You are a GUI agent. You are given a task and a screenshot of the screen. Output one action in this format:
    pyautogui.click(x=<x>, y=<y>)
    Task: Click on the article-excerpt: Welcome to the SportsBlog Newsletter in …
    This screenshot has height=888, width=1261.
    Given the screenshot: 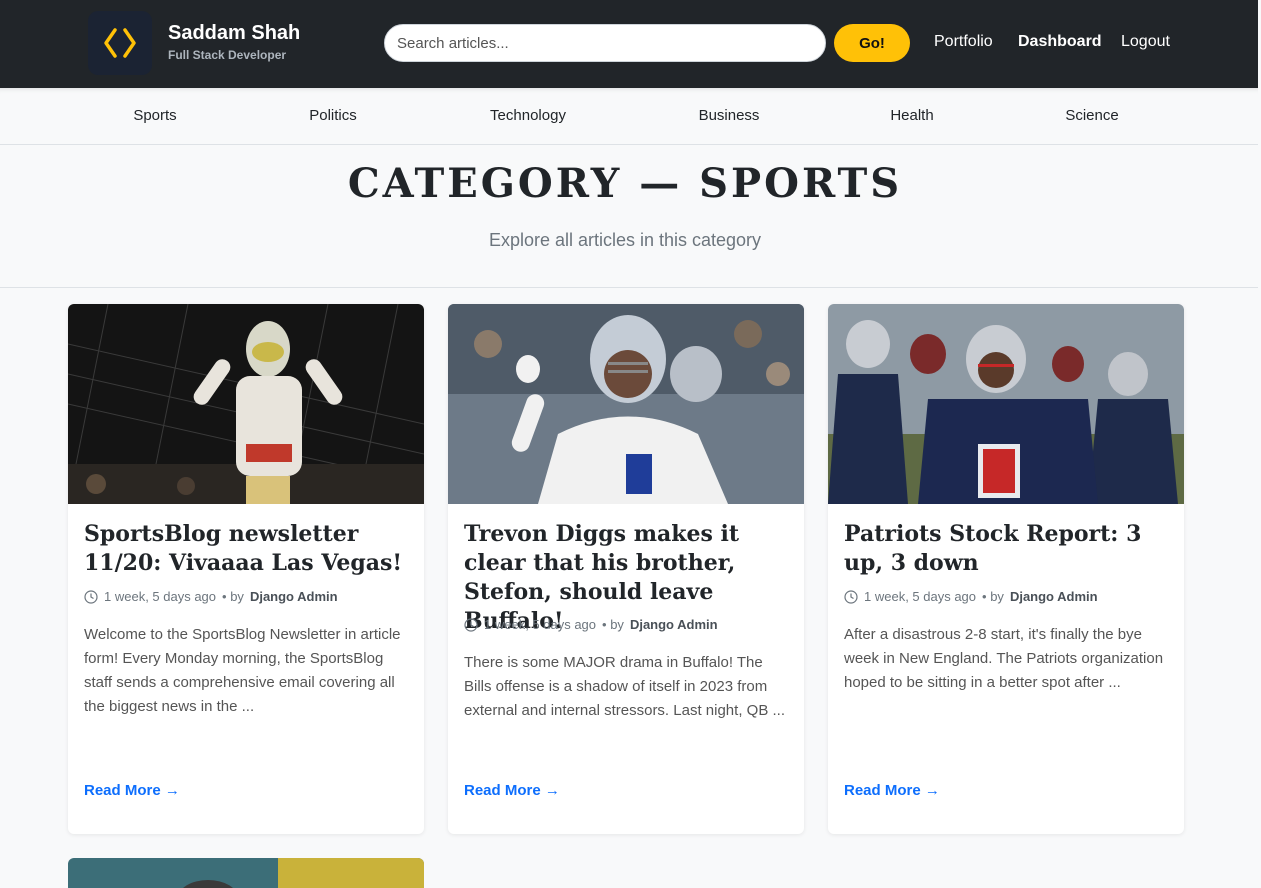 What is the action you would take?
    pyautogui.click(x=242, y=670)
    